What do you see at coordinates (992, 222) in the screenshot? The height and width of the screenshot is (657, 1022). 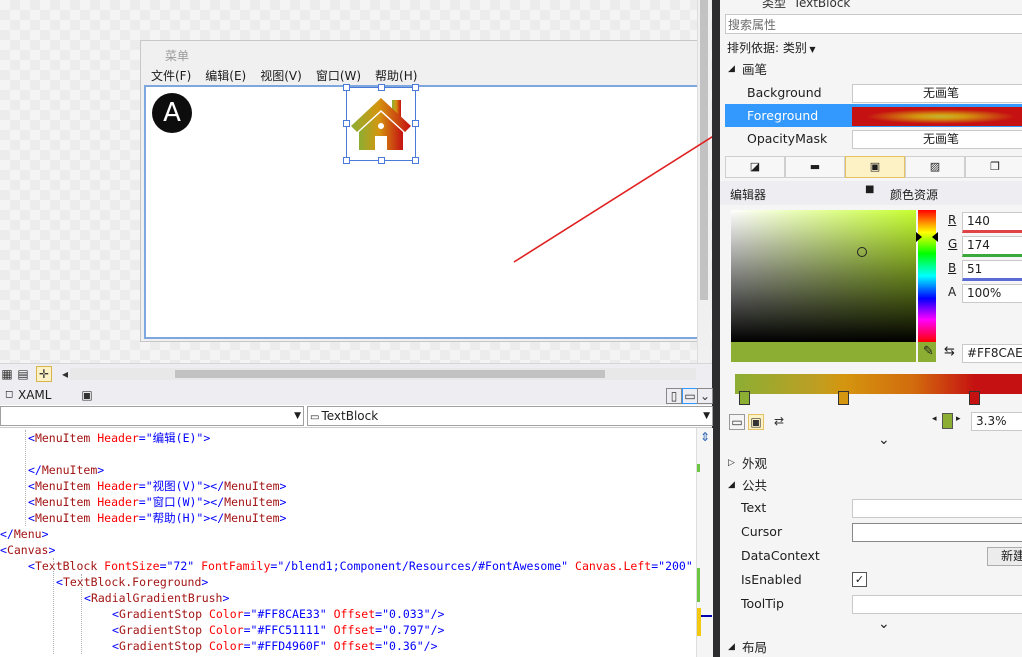 I see `r-input: 140` at bounding box center [992, 222].